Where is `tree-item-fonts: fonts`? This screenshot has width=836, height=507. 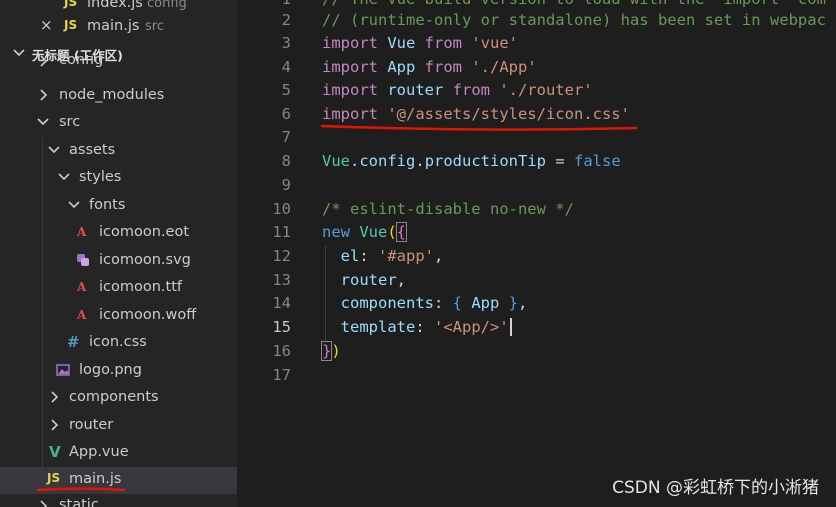
tree-item-fonts: fonts is located at coordinates (118, 206).